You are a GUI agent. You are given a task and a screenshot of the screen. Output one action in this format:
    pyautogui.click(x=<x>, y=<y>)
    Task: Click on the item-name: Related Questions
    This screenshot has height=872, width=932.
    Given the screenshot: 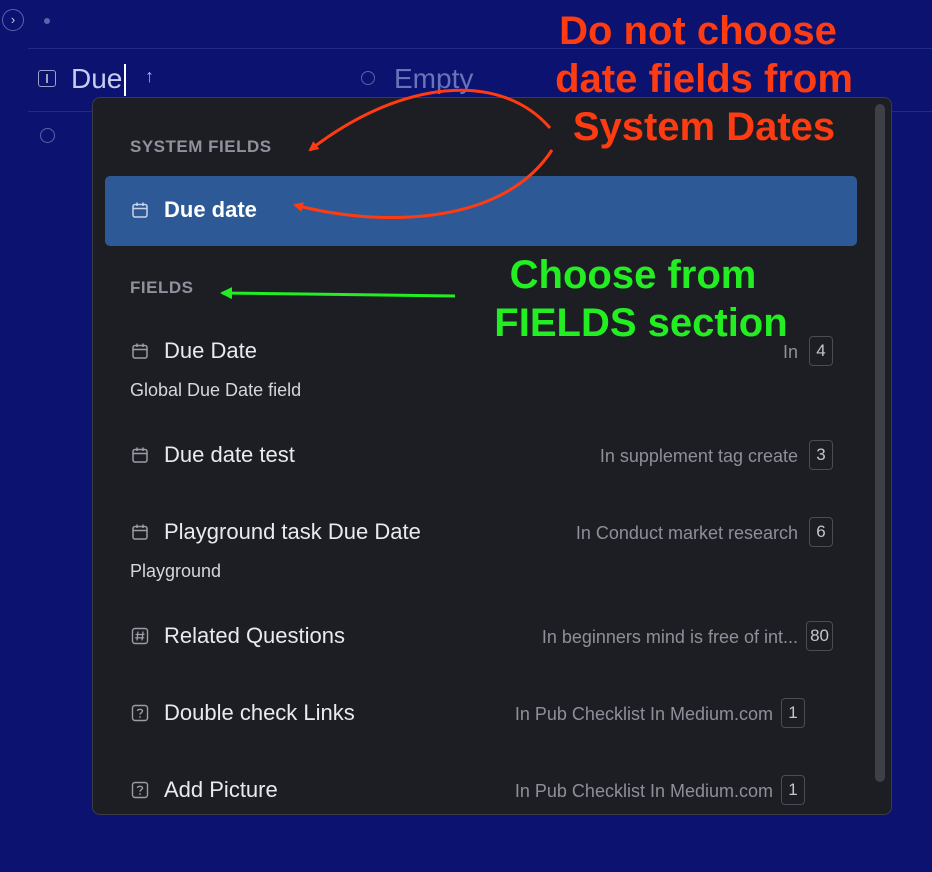 What is the action you would take?
    pyautogui.click(x=254, y=635)
    